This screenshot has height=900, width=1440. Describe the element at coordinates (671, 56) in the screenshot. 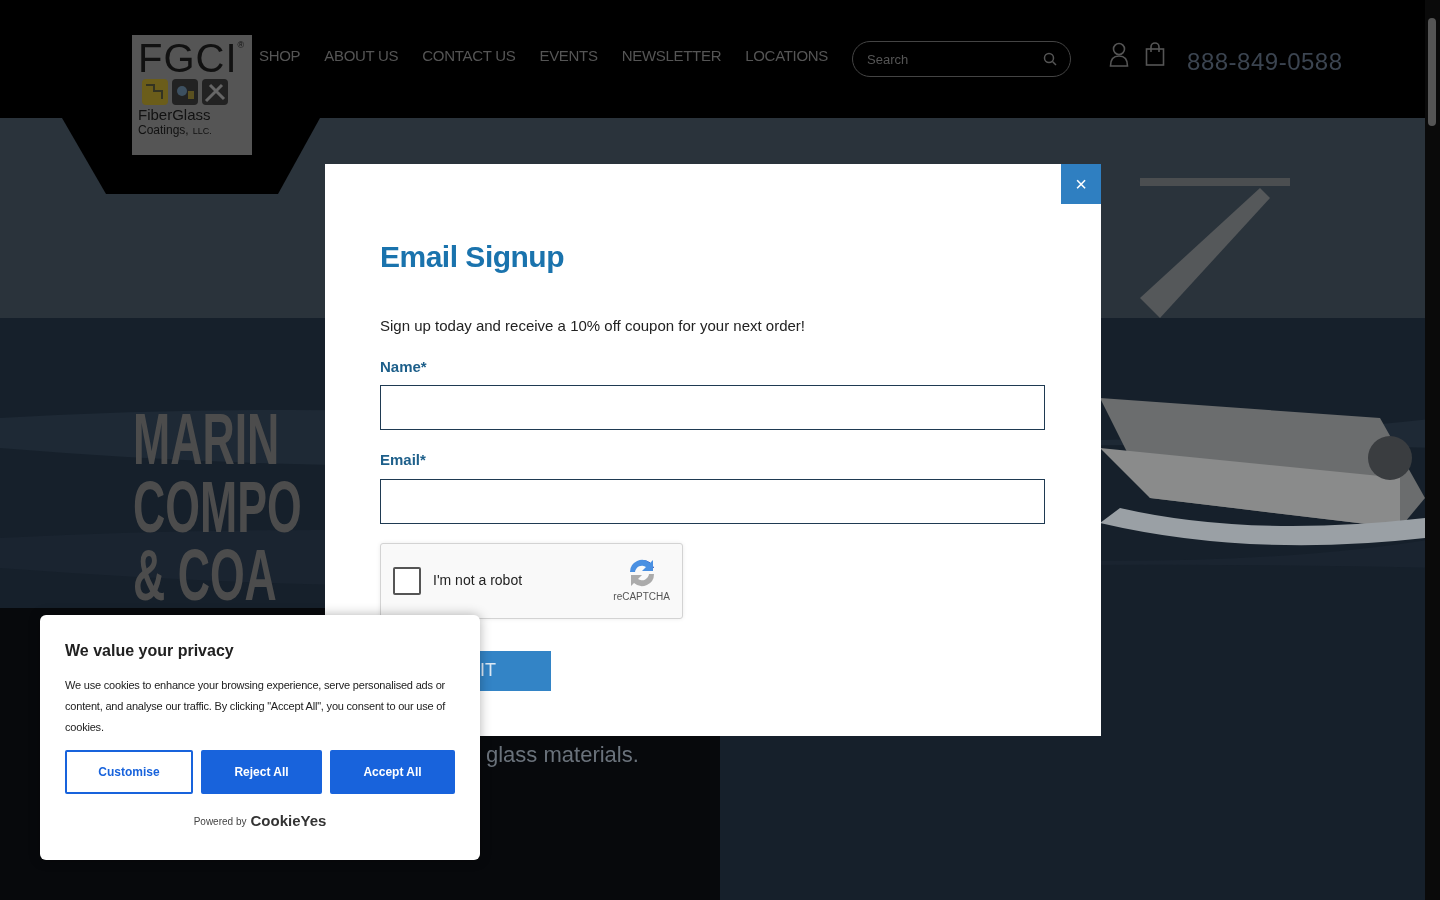

I see `nav-link: NEWSLETTER` at that location.